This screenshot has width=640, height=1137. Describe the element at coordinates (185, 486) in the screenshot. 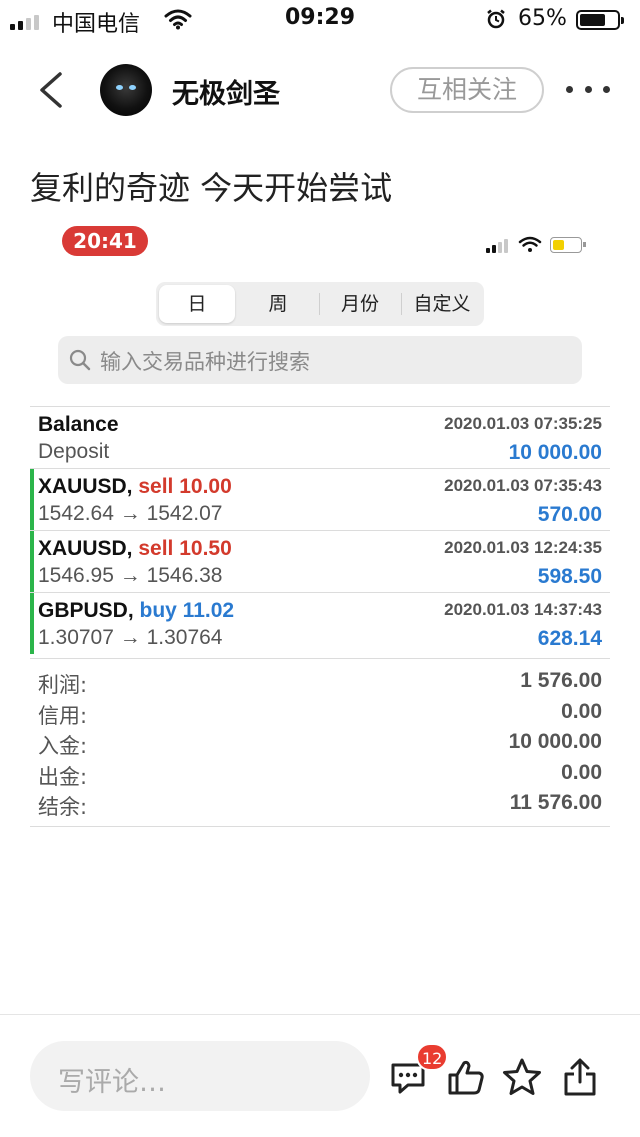

I see `trade-action: sell 10.00` at that location.